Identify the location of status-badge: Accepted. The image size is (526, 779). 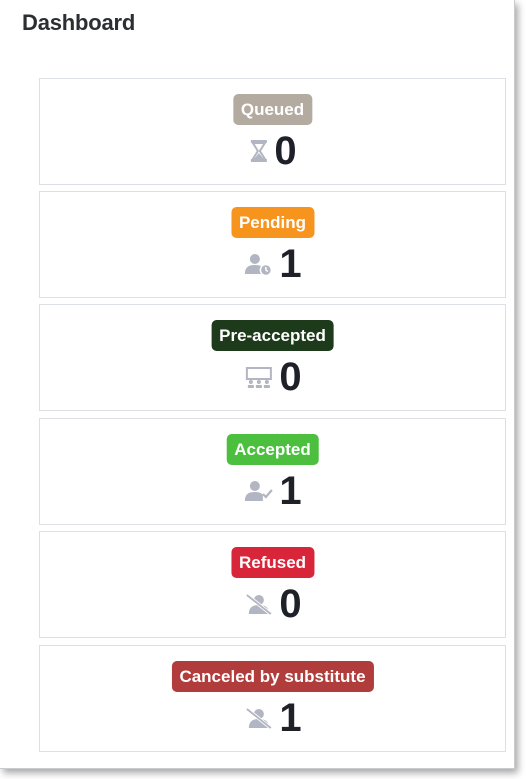
(272, 449).